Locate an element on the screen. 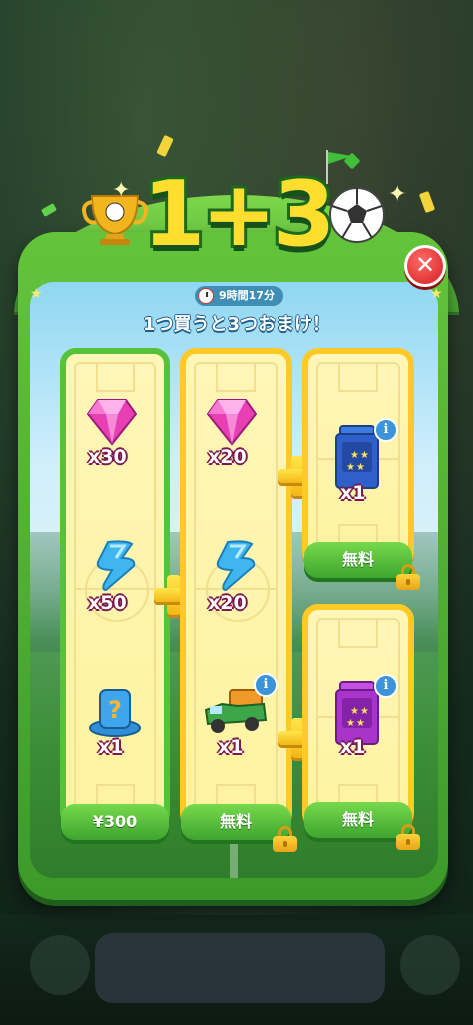 This screenshot has width=473, height=1025. item-quantity: x50 is located at coordinates (107, 603).